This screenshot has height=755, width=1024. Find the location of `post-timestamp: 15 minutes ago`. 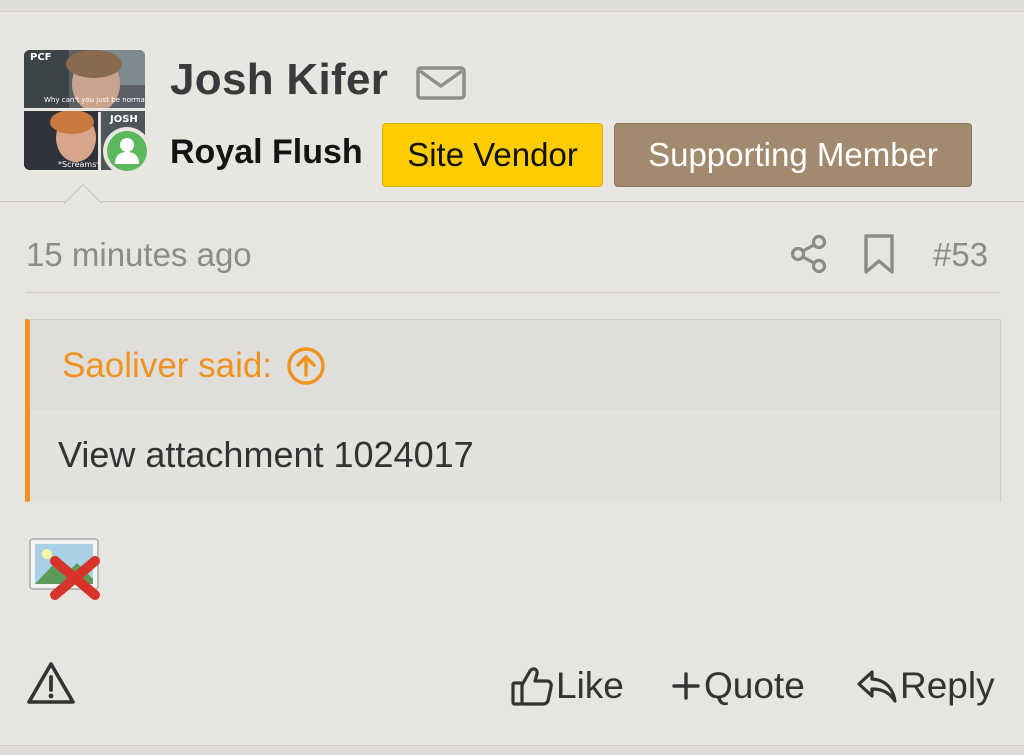

post-timestamp: 15 minutes ago is located at coordinates (139, 255).